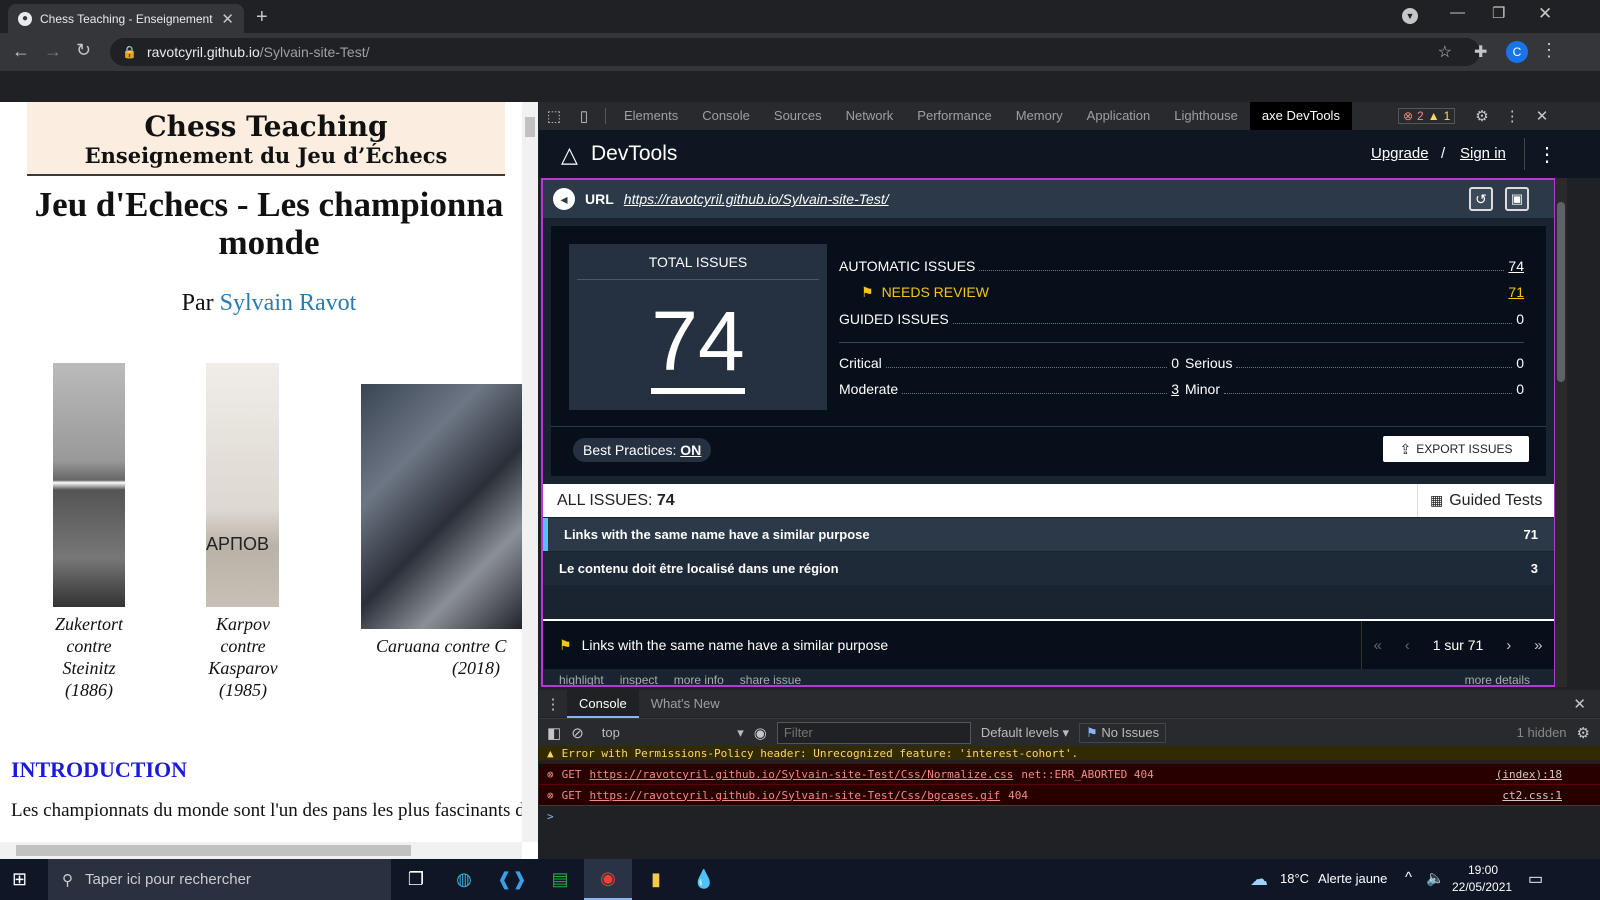 Image resolution: width=1600 pixels, height=900 pixels. Describe the element at coordinates (1119, 116) in the screenshot. I see `tab-application: Application` at that location.